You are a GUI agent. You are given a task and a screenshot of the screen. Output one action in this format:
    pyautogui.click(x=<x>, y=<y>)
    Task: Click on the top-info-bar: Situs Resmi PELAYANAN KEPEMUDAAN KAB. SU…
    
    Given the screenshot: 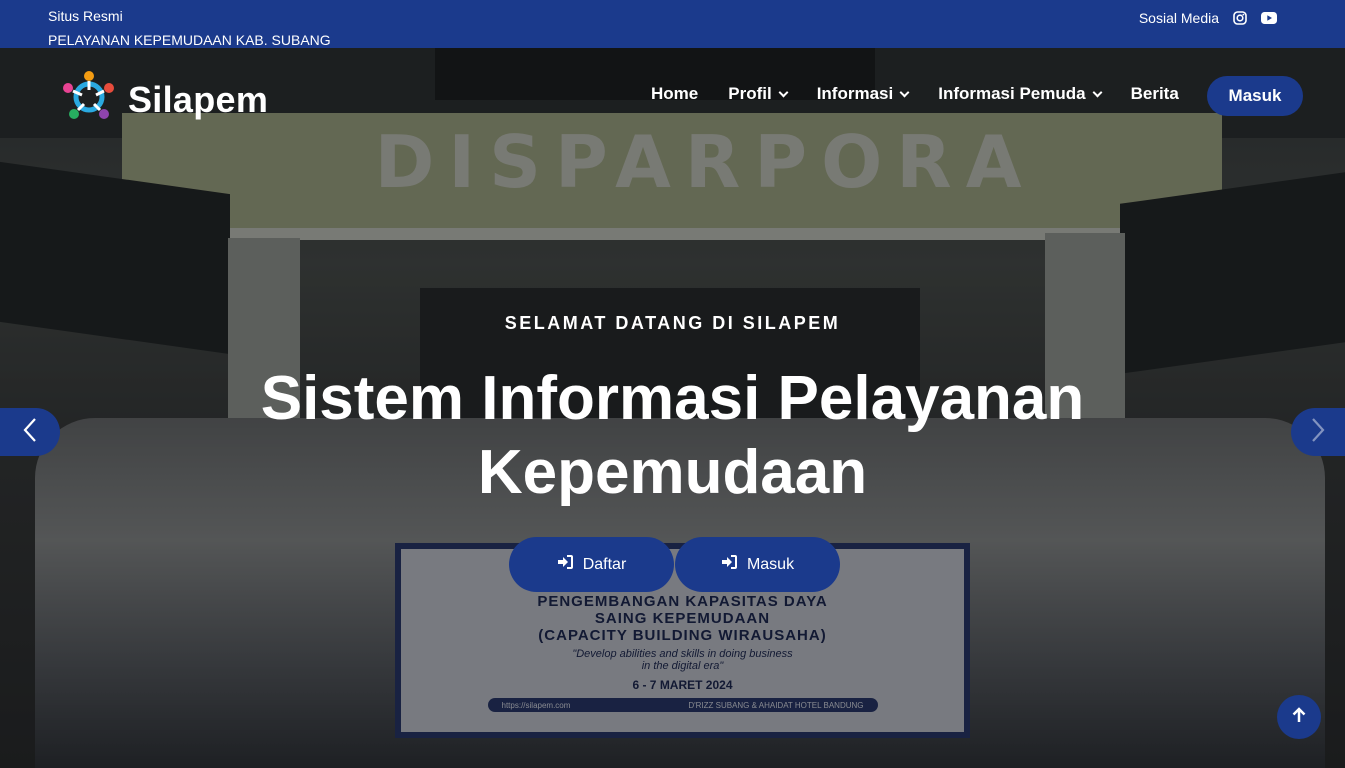 What is the action you would take?
    pyautogui.click(x=672, y=24)
    